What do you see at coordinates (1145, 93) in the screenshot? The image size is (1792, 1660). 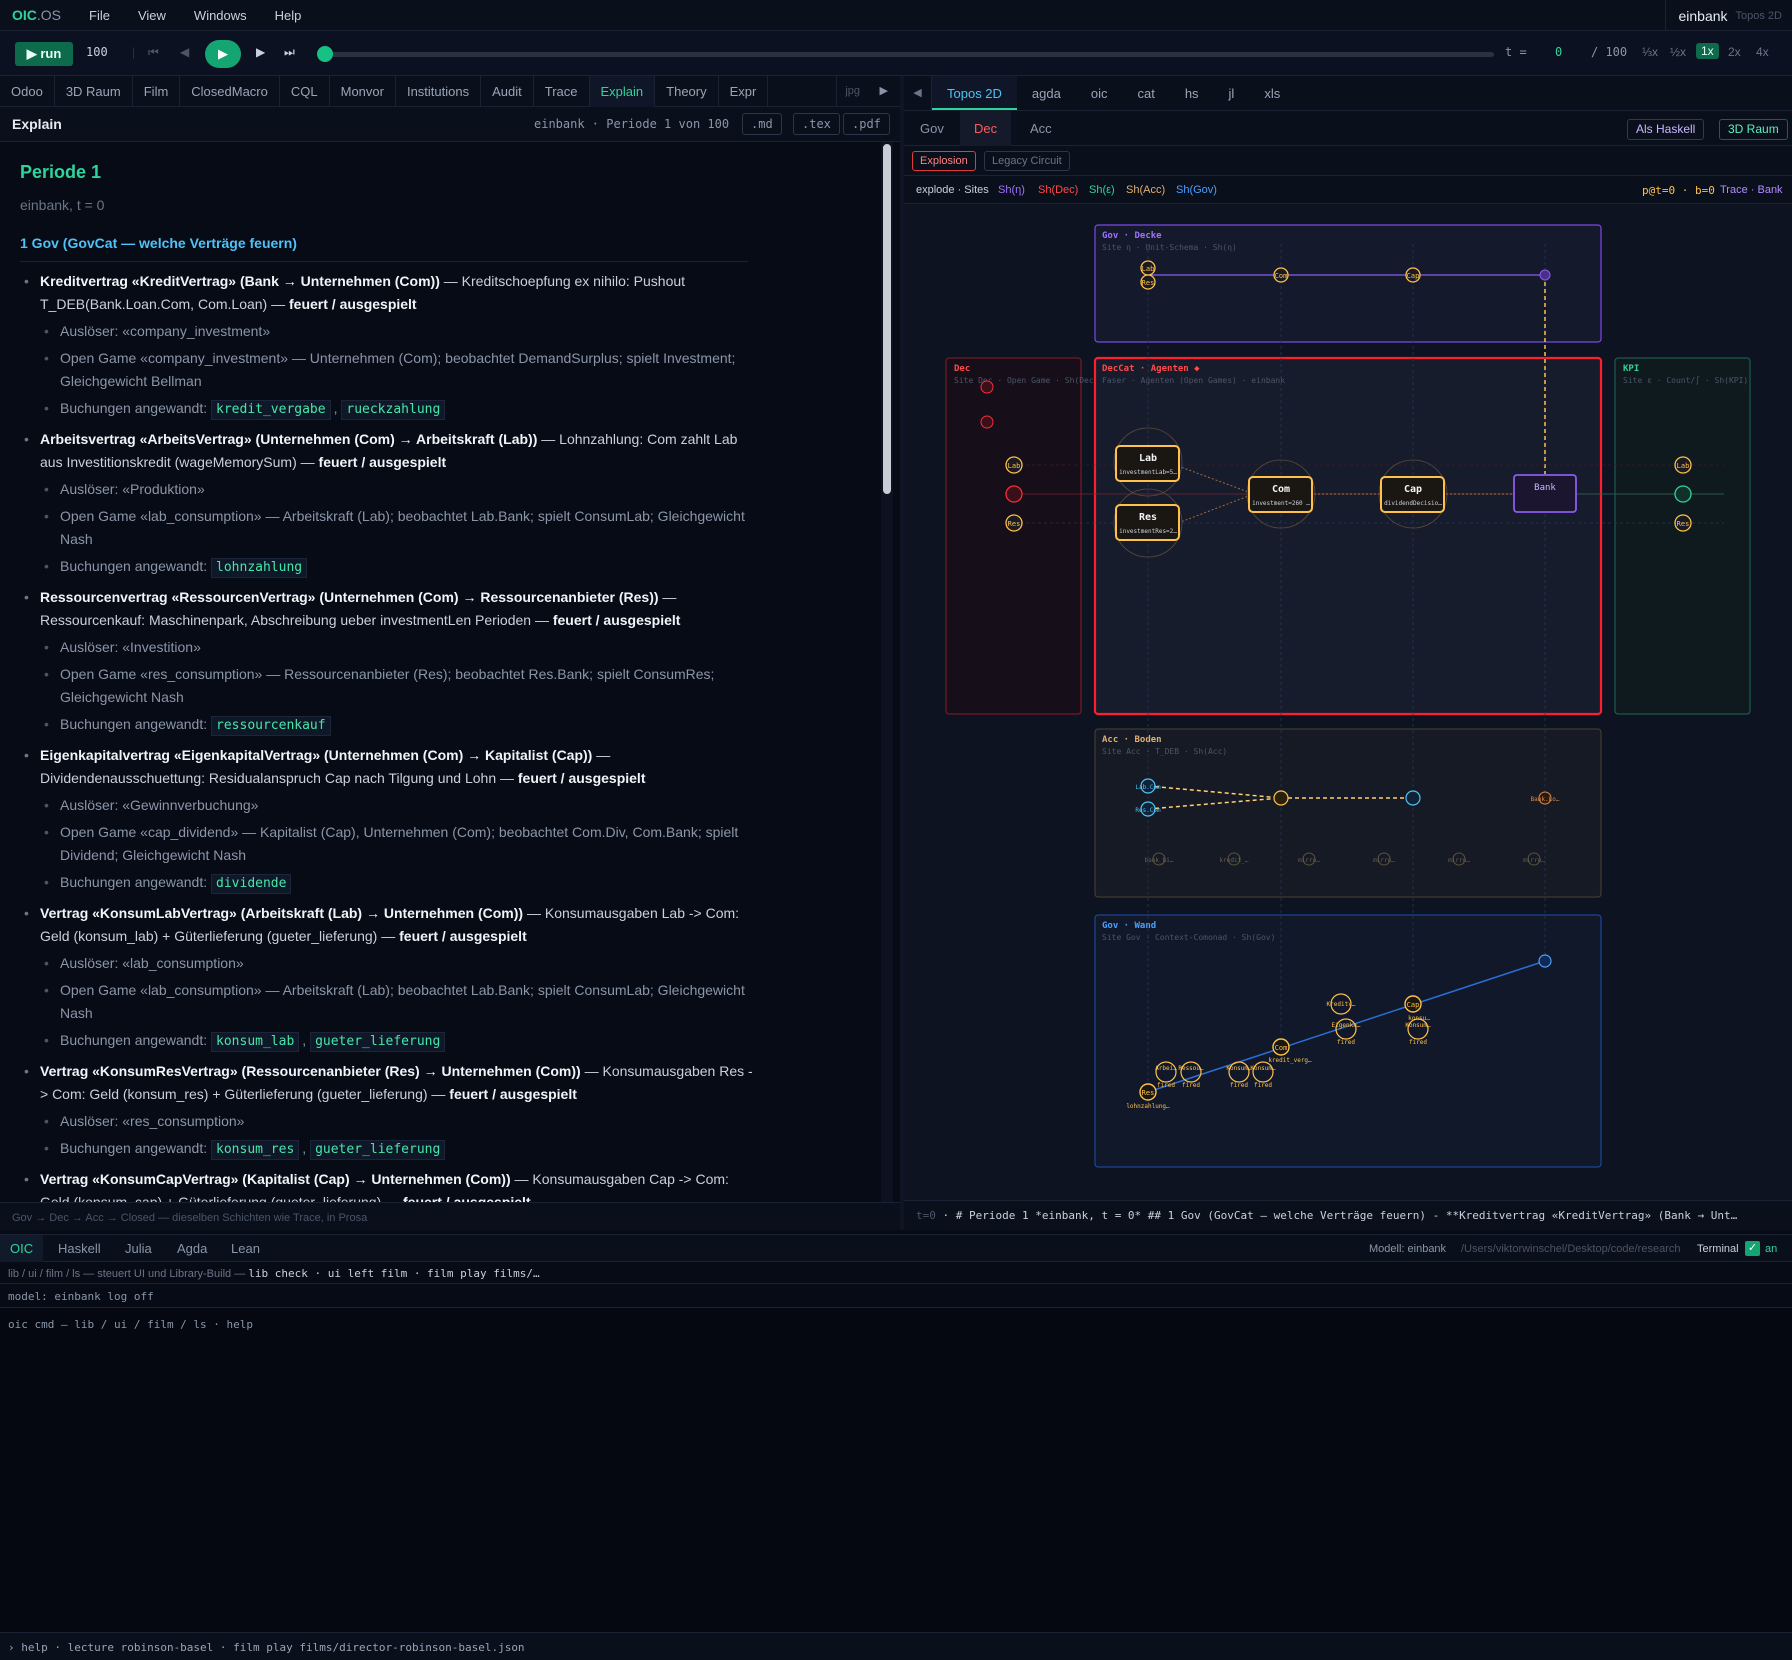 I see `tab-cat: cat` at bounding box center [1145, 93].